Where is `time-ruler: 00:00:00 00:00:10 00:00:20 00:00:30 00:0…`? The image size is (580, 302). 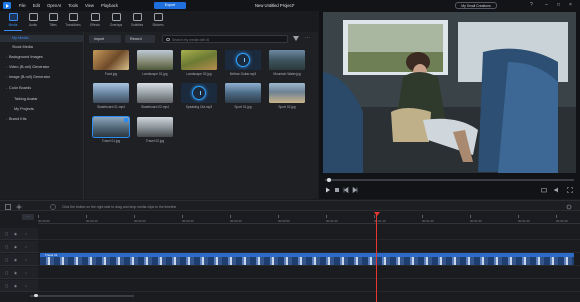
time-ruler: 00:00:00 00:00:10 00:00:20 00:00:30 00:0… is located at coordinates (309, 219).